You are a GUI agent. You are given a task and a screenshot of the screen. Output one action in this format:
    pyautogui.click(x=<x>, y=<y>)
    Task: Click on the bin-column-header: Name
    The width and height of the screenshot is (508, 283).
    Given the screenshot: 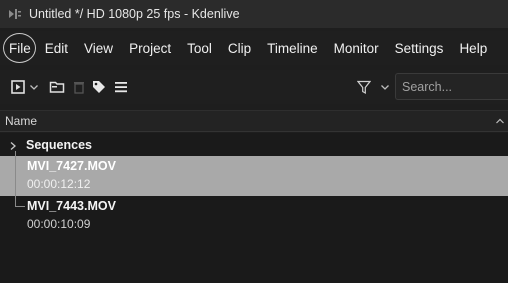 What is the action you would take?
    pyautogui.click(x=254, y=121)
    